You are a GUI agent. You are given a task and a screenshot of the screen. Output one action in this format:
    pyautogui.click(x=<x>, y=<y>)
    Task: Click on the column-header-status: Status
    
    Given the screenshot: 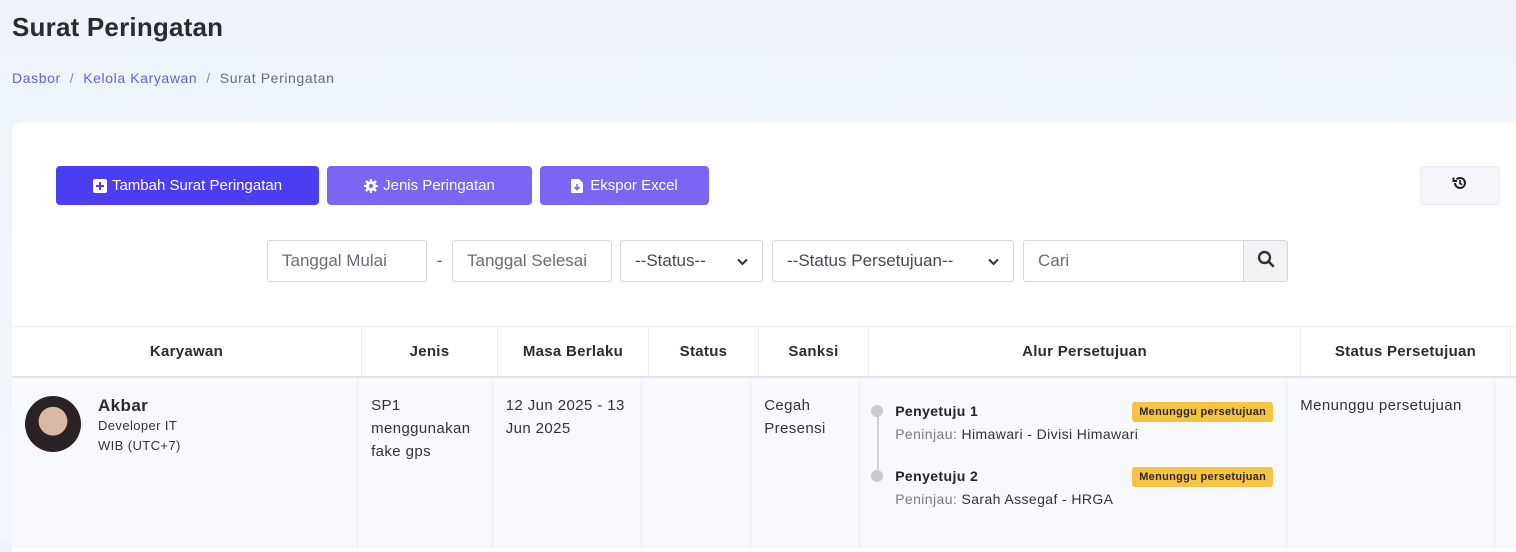 What is the action you would take?
    pyautogui.click(x=704, y=351)
    